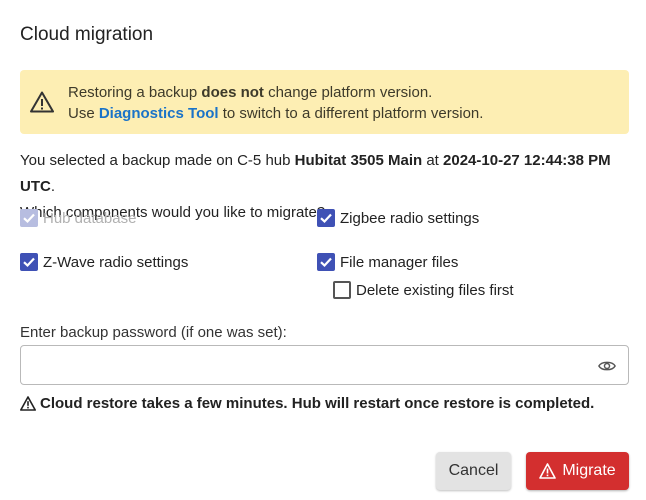 This screenshot has height=500, width=646. What do you see at coordinates (90, 218) in the screenshot?
I see `hub-database-label: Hub database` at bounding box center [90, 218].